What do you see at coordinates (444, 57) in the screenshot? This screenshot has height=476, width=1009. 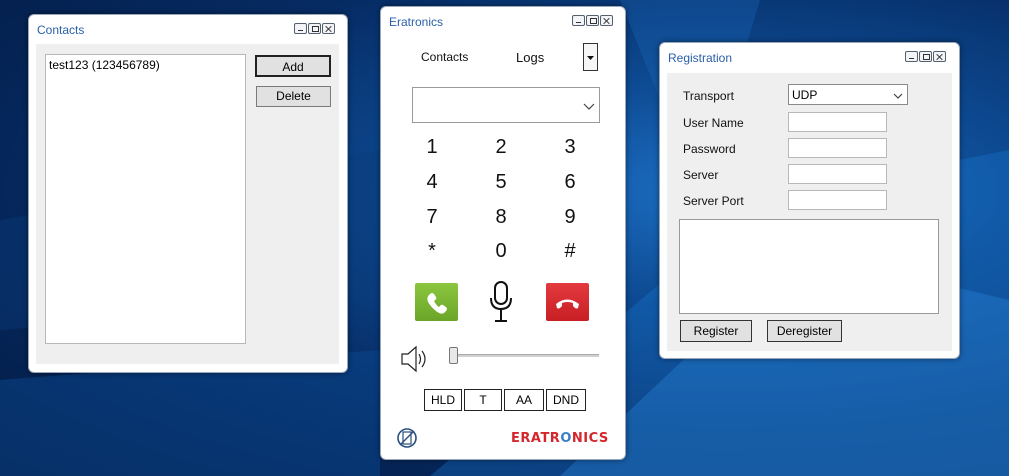 I see `tab-contacts: Contacts` at bounding box center [444, 57].